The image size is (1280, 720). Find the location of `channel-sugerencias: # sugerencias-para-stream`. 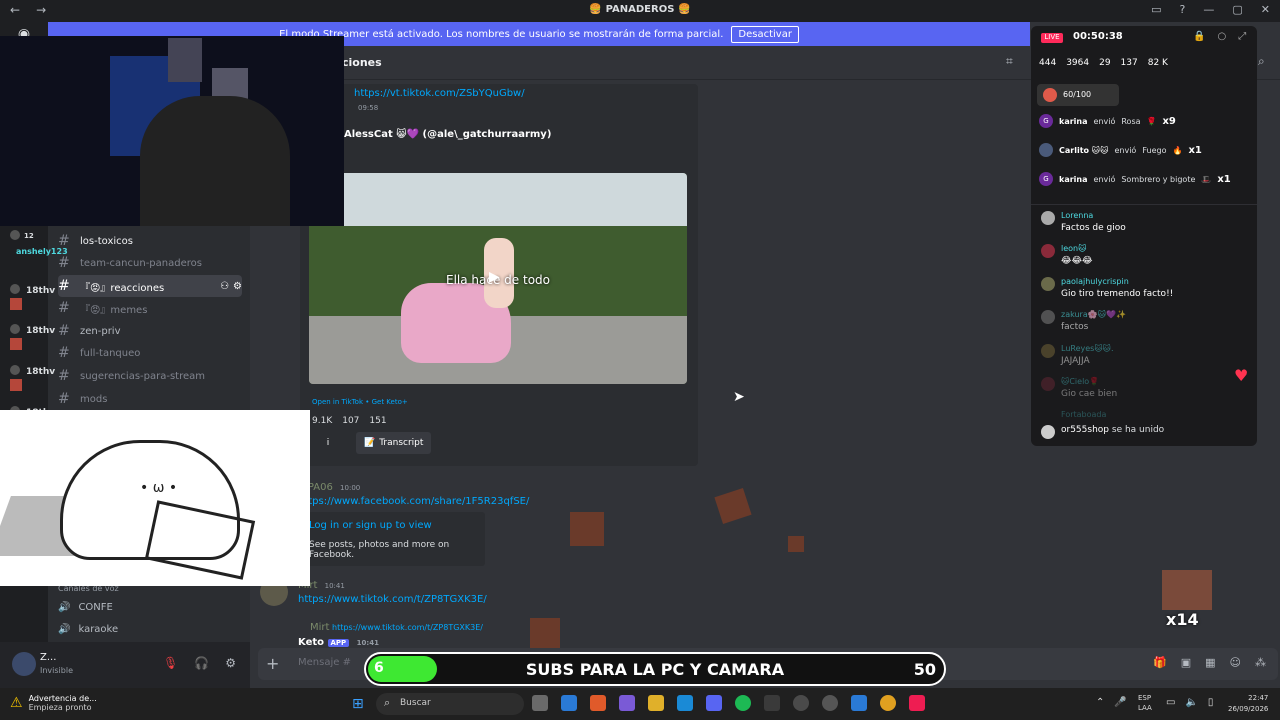

channel-sugerencias: # sugerencias-para-stream is located at coordinates (150, 376).